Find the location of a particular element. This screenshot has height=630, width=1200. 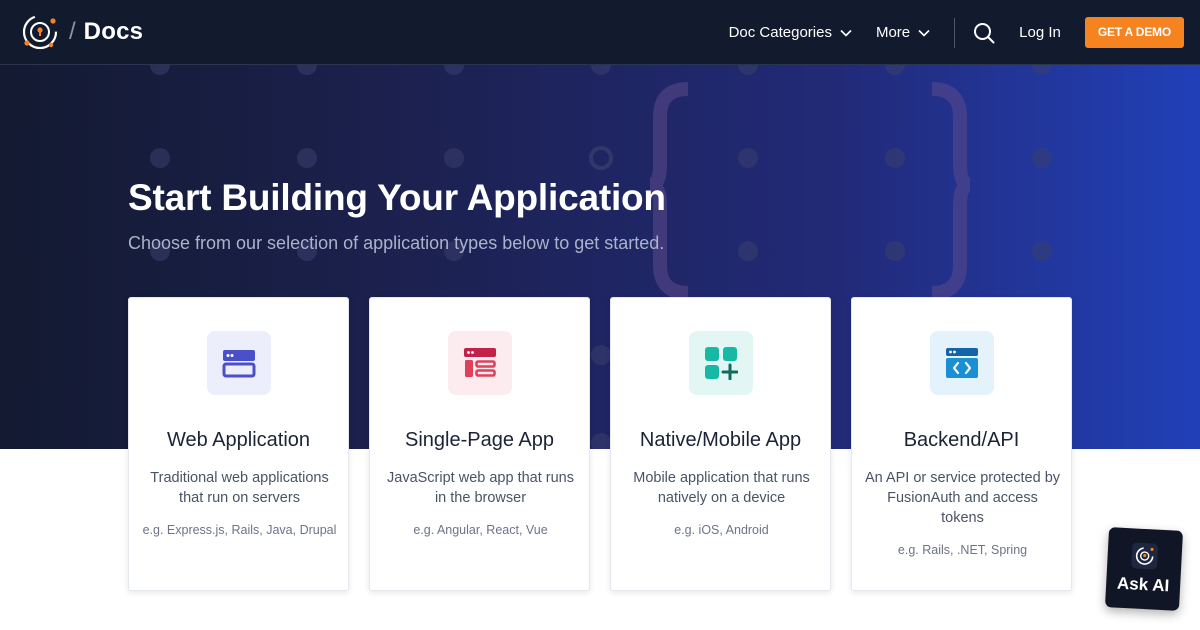

card-examples: e.g. Angular, React, Vue is located at coordinates (480, 530).